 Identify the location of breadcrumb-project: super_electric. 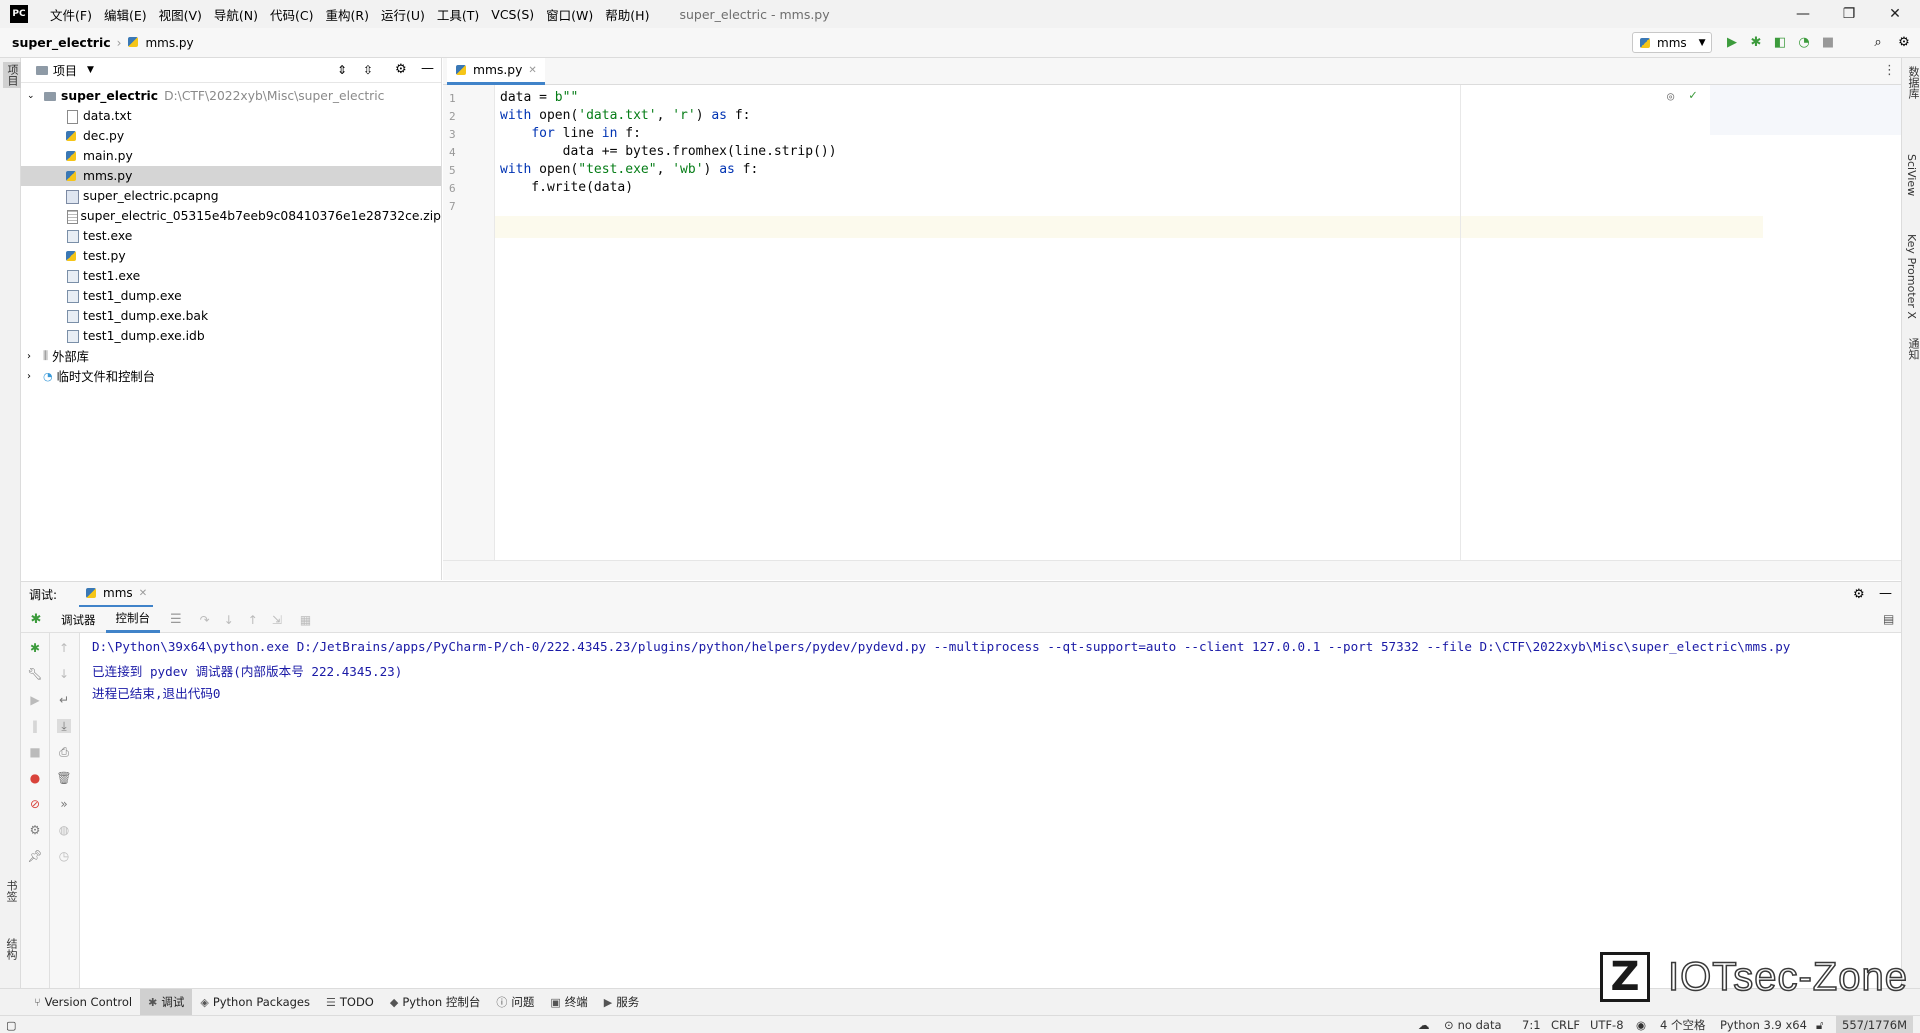
(61, 42).